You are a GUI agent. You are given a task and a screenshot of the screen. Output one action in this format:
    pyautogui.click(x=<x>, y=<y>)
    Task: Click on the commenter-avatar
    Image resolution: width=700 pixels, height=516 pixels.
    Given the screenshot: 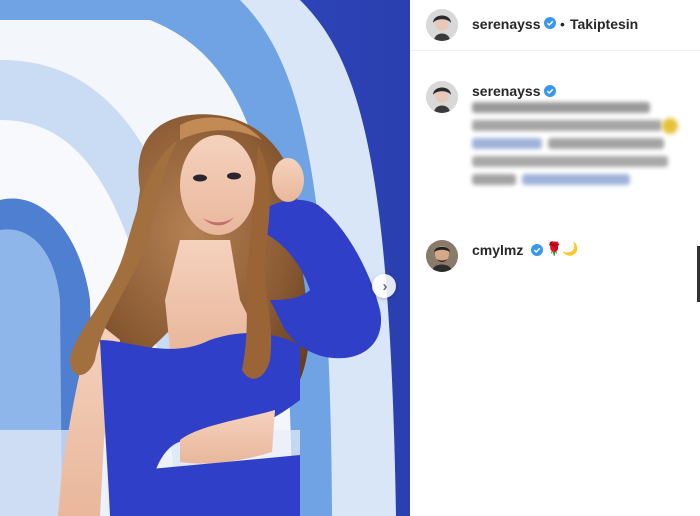 What is the action you would take?
    pyautogui.click(x=442, y=256)
    